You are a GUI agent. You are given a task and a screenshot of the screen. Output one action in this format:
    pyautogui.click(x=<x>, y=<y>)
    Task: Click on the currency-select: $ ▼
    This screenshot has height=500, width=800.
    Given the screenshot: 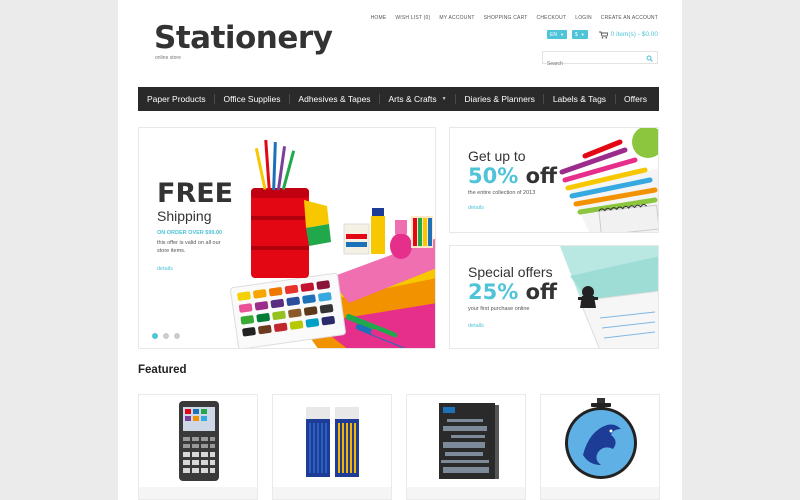 What is the action you would take?
    pyautogui.click(x=579, y=34)
    